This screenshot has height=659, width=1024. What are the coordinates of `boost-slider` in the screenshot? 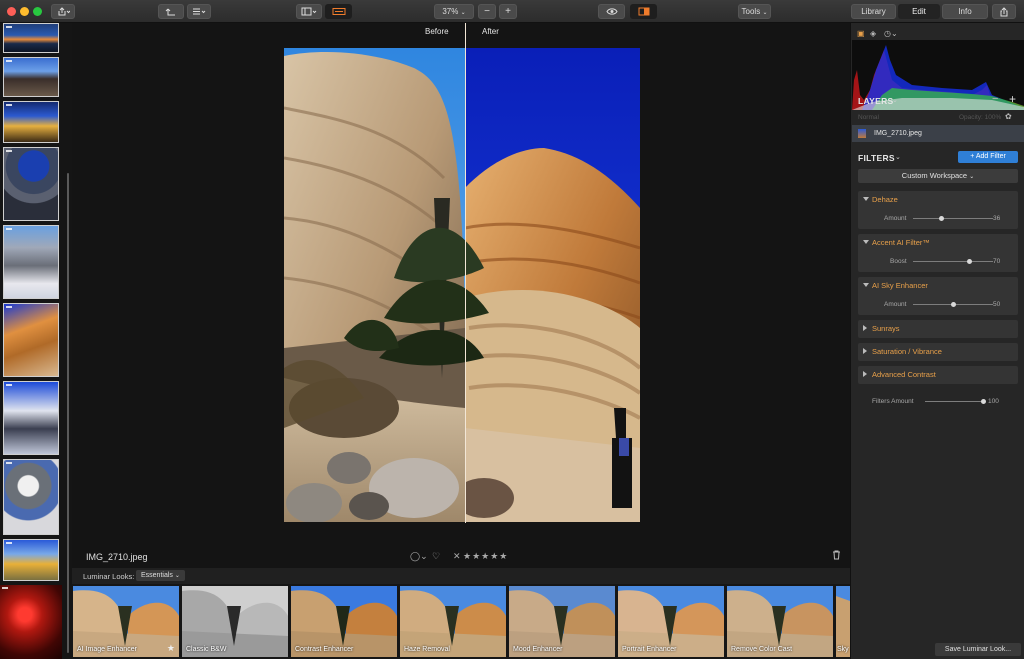 It's located at (953, 261).